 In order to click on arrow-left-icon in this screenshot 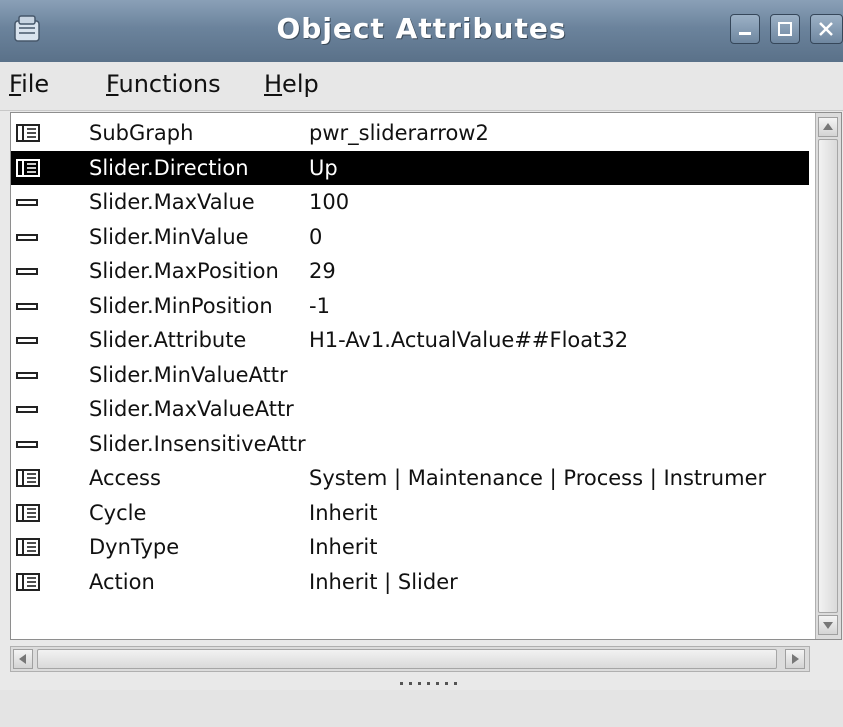, I will do `click(22, 659)`.